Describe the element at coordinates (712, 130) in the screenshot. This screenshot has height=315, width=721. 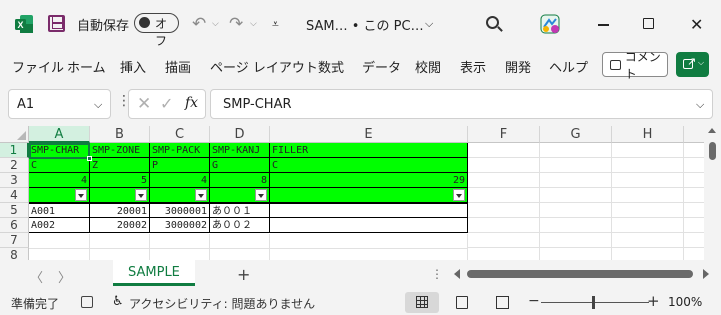
I see `scroll-up-icon` at that location.